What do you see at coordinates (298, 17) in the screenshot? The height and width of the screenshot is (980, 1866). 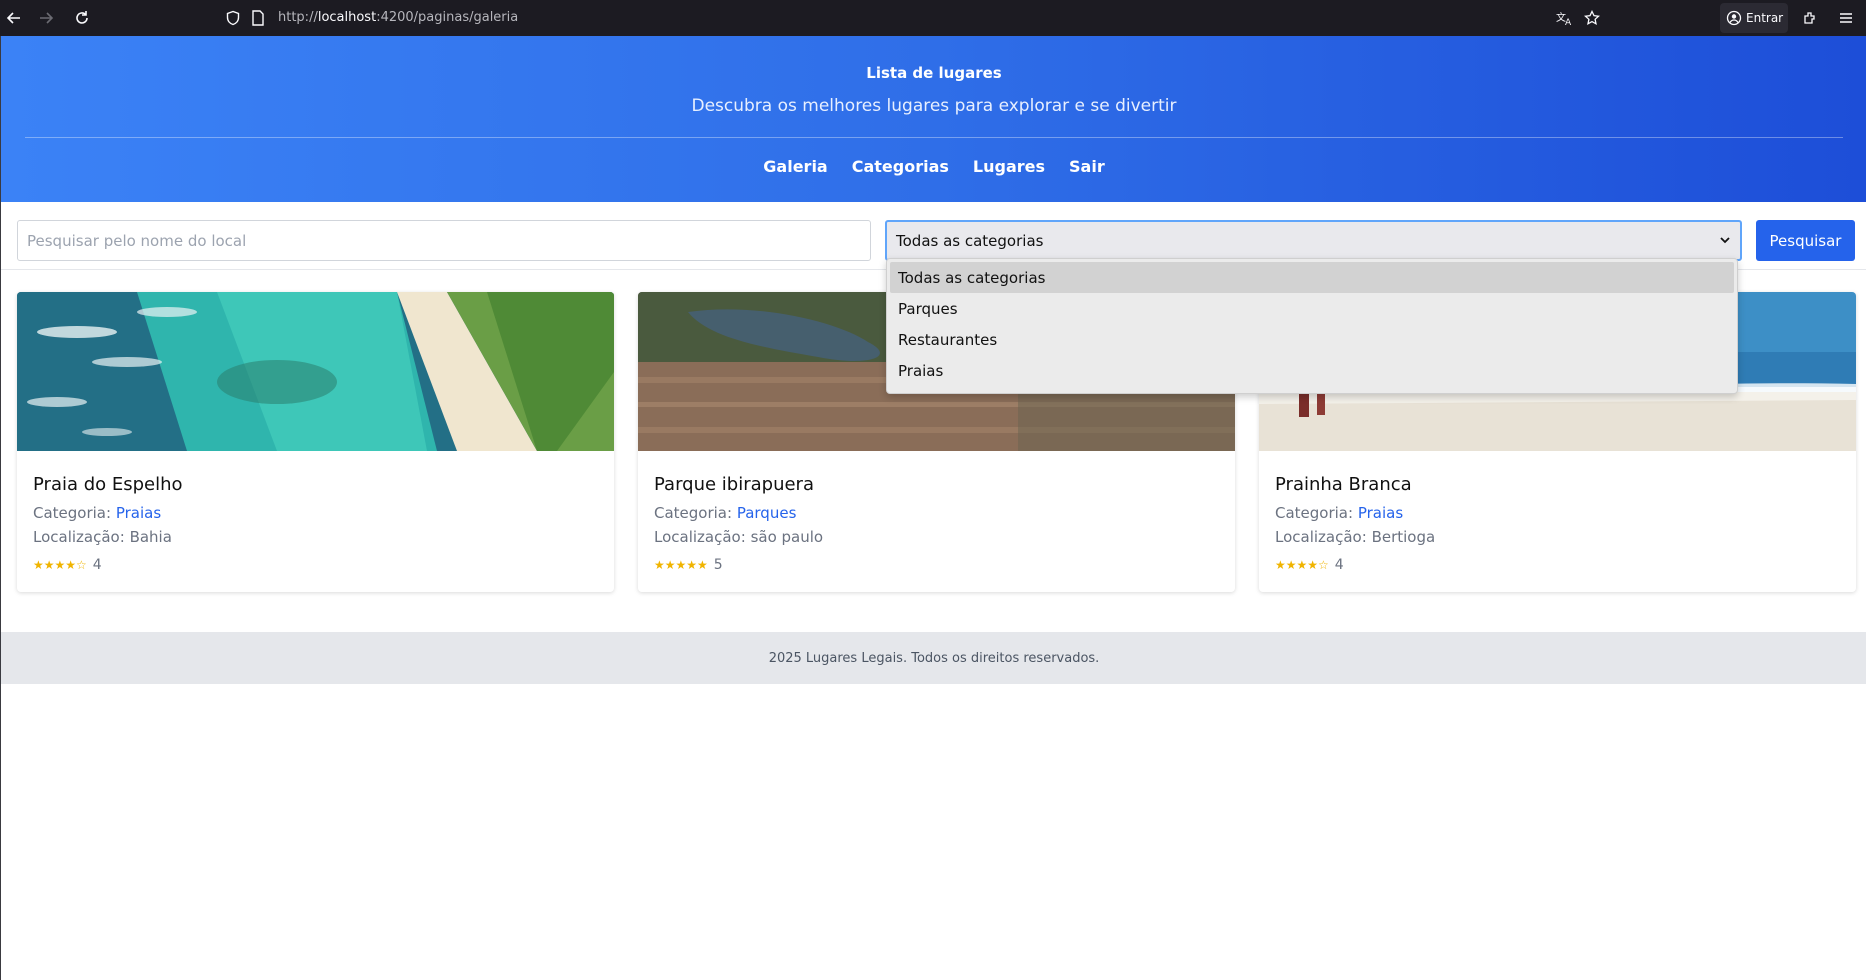 I see `url-prefix: http://` at bounding box center [298, 17].